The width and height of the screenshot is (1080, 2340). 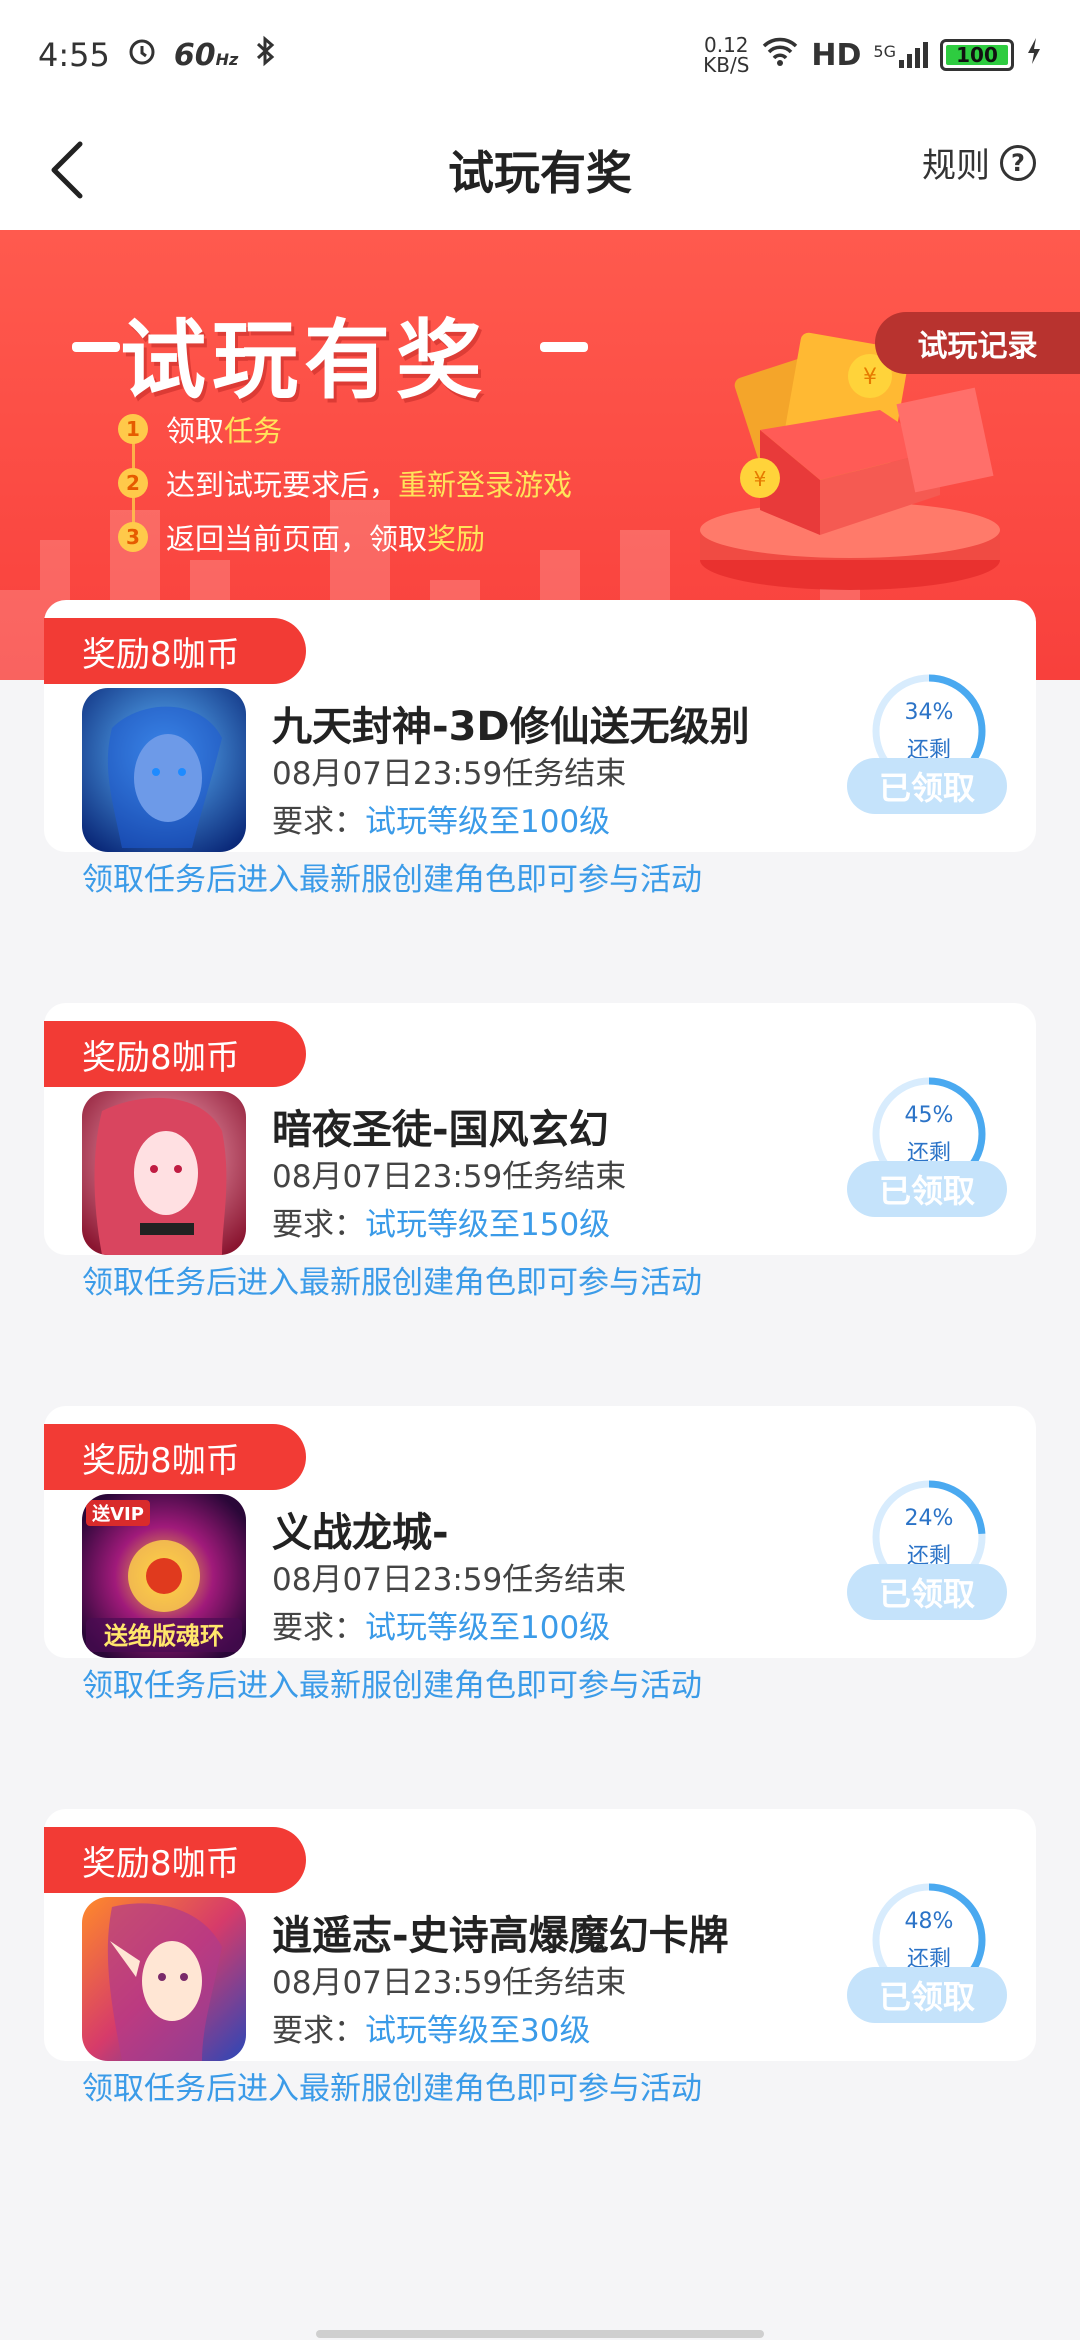 I want to click on steps-list: 1 领取任务 2 达到试玩要求后，重新登录游戏 3 返回当前页面，领取奖励, so click(x=345, y=483).